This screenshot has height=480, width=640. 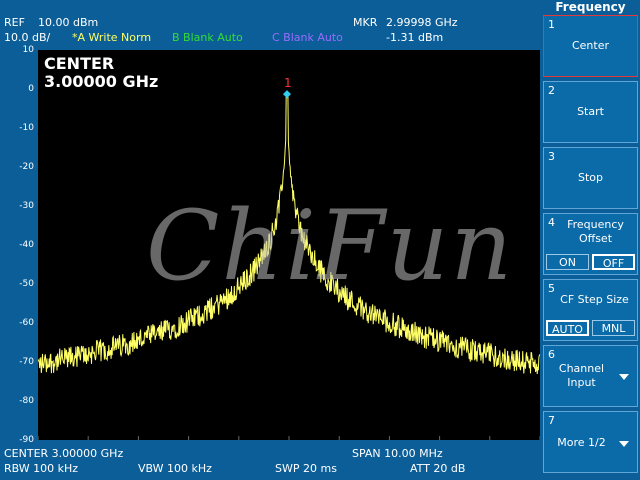 What do you see at coordinates (613, 328) in the screenshot?
I see `cf-step-mnl-option: MNL` at bounding box center [613, 328].